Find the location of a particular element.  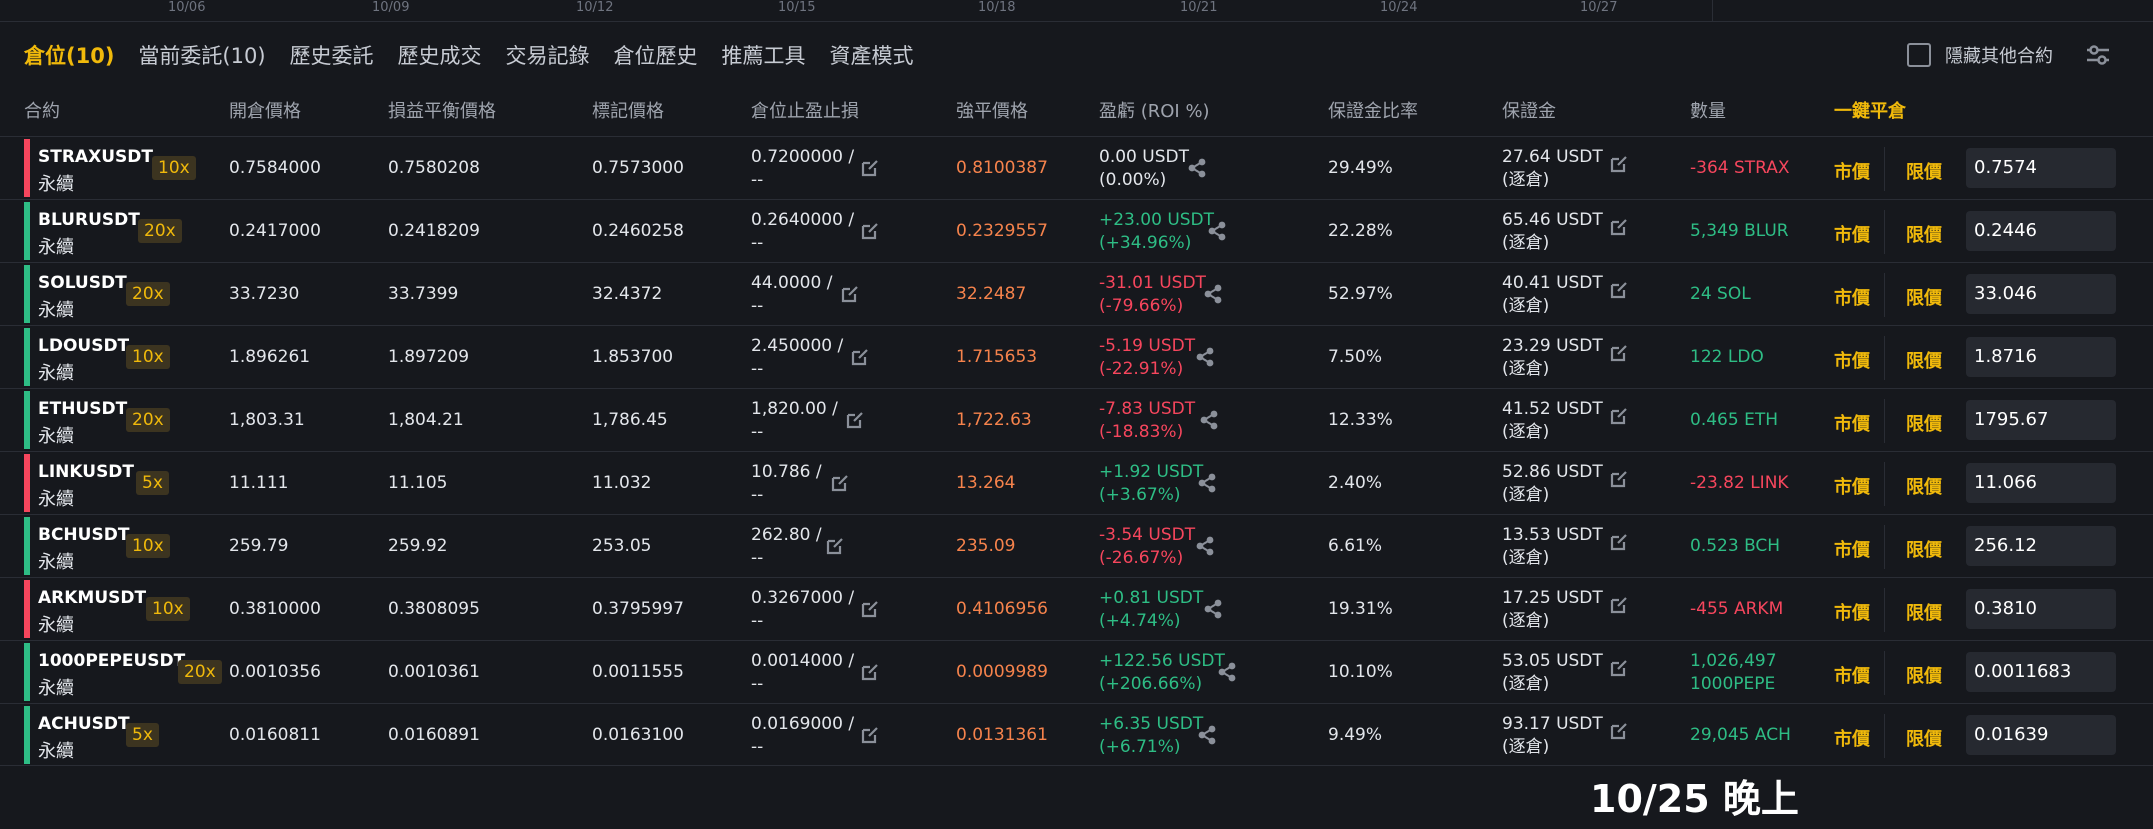

settings-sliders-icon is located at coordinates (2098, 55).